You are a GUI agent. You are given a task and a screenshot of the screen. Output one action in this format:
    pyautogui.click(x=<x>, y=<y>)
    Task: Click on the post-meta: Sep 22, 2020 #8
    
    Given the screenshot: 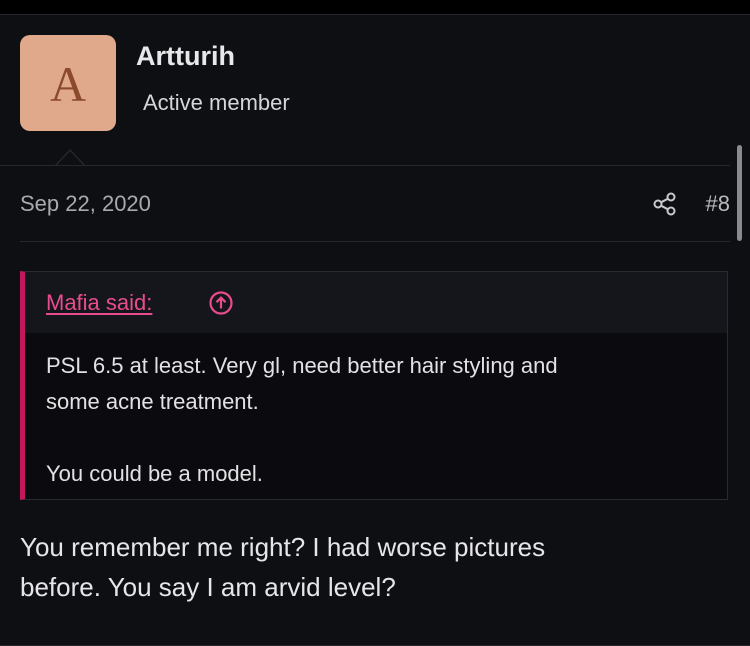 What is the action you would take?
    pyautogui.click(x=375, y=207)
    